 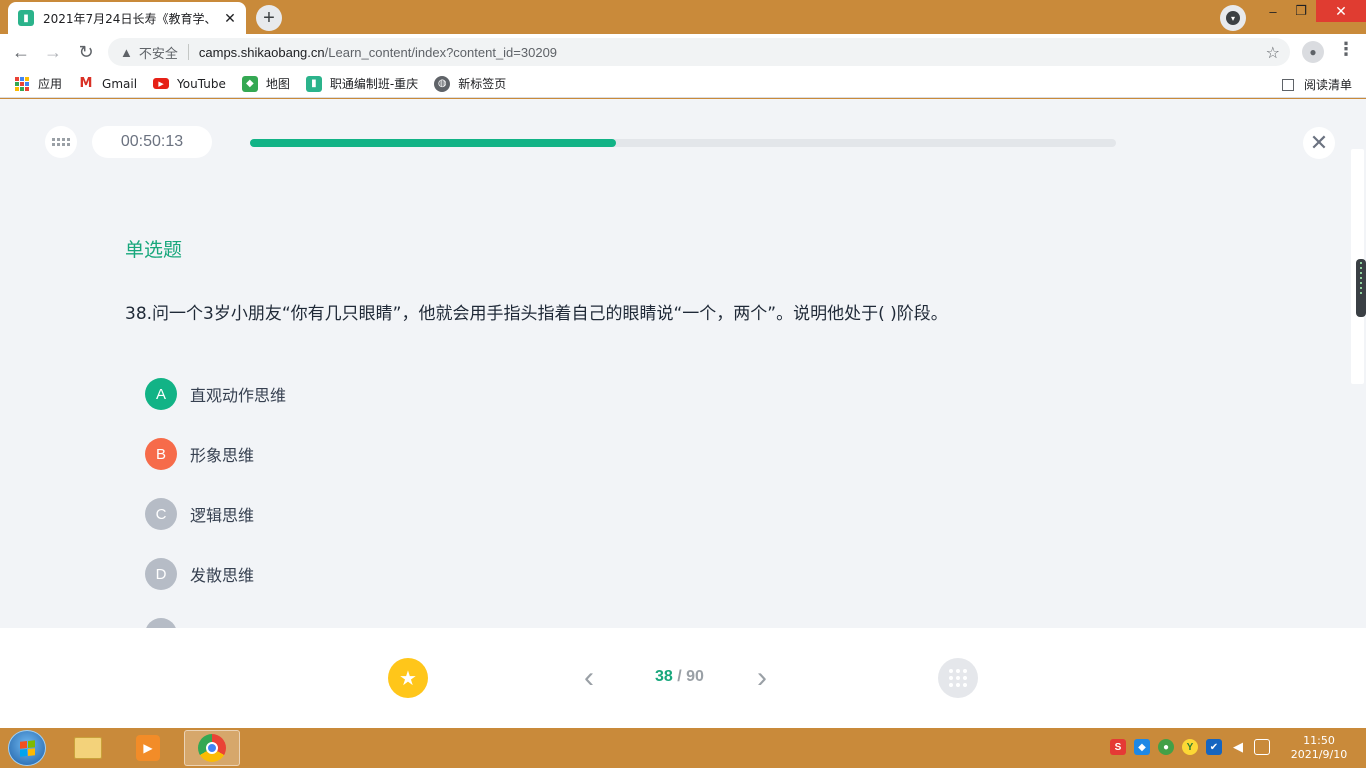 I want to click on tab-close-icon: ✕, so click(x=230, y=18).